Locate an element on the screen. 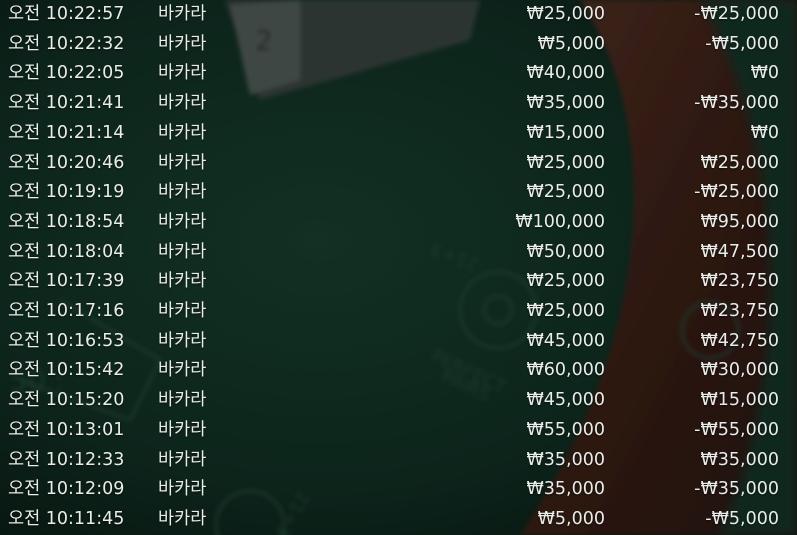  row-time: 오전 10:18:54 is located at coordinates (66, 221).